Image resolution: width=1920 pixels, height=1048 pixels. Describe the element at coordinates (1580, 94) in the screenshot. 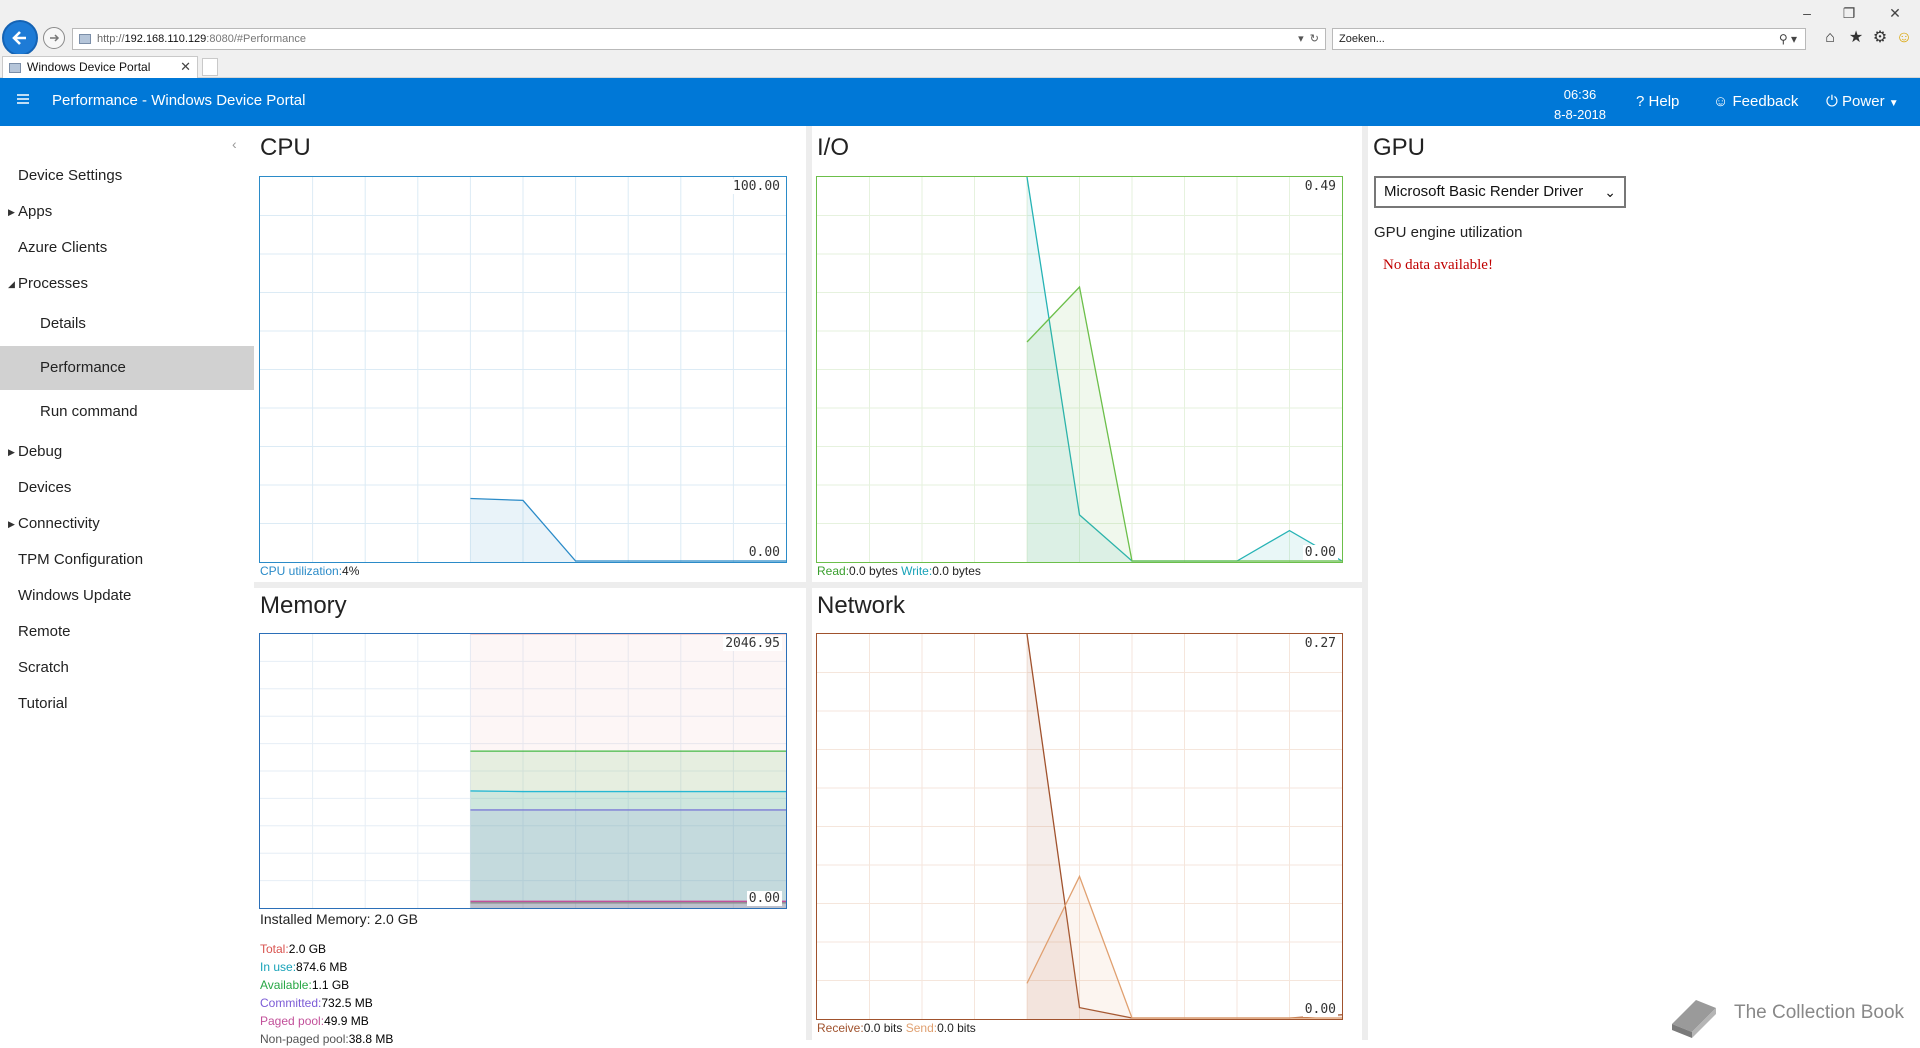

I see `clock-time: 06:36` at that location.